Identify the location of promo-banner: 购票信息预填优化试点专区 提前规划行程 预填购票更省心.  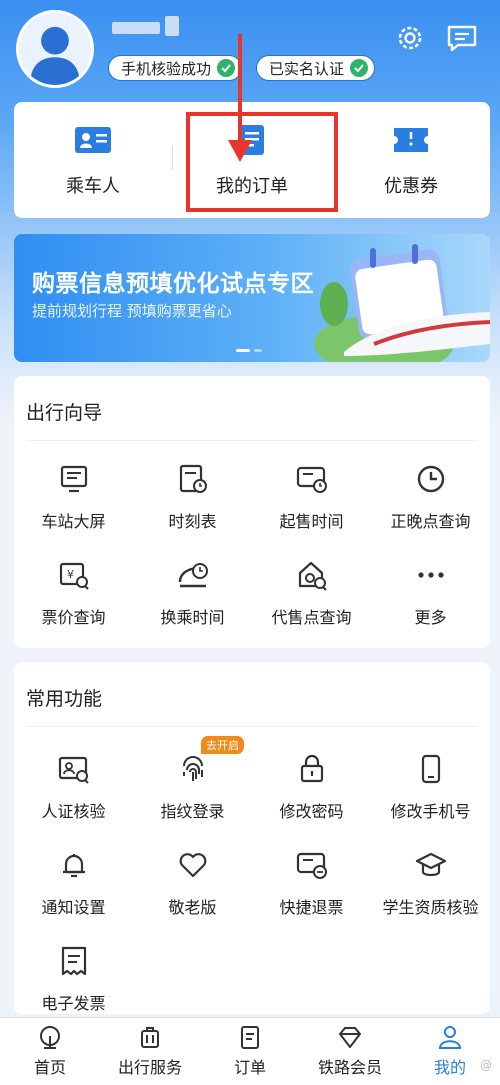
(252, 298).